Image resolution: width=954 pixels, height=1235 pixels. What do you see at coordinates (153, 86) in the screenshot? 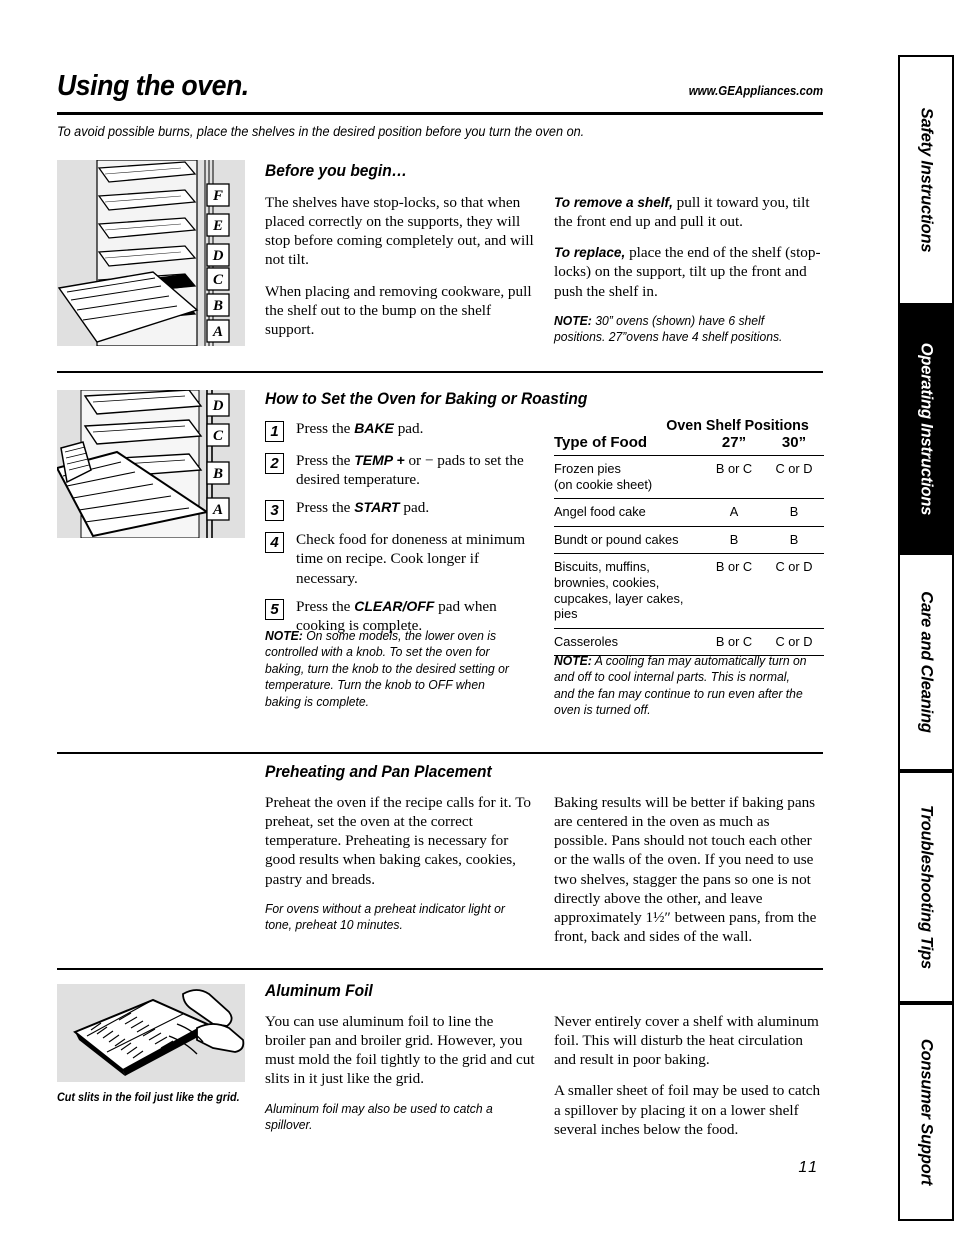
I see `page-title: Using the oven.` at bounding box center [153, 86].